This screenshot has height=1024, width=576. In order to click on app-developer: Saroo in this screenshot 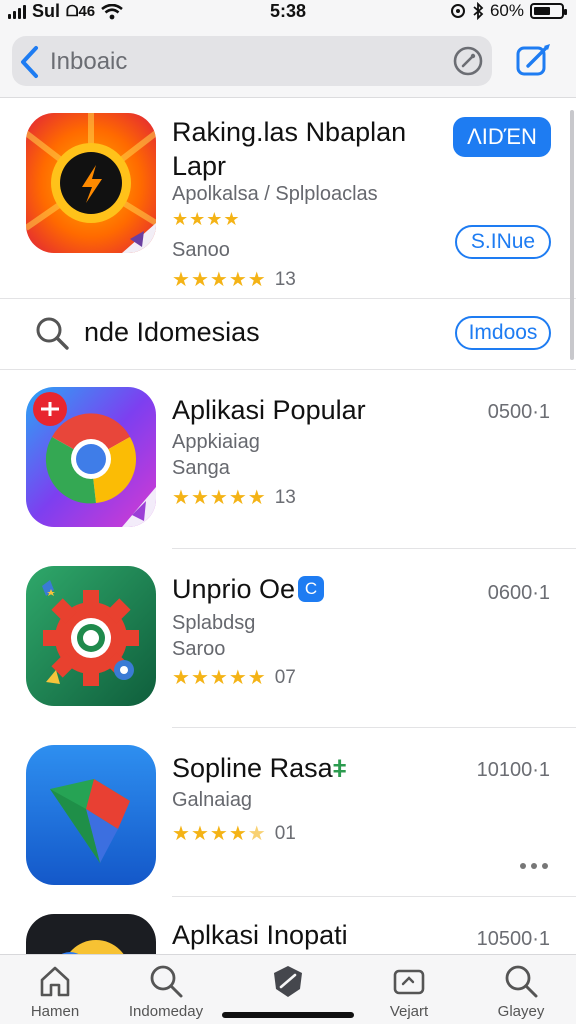, I will do `click(199, 649)`.